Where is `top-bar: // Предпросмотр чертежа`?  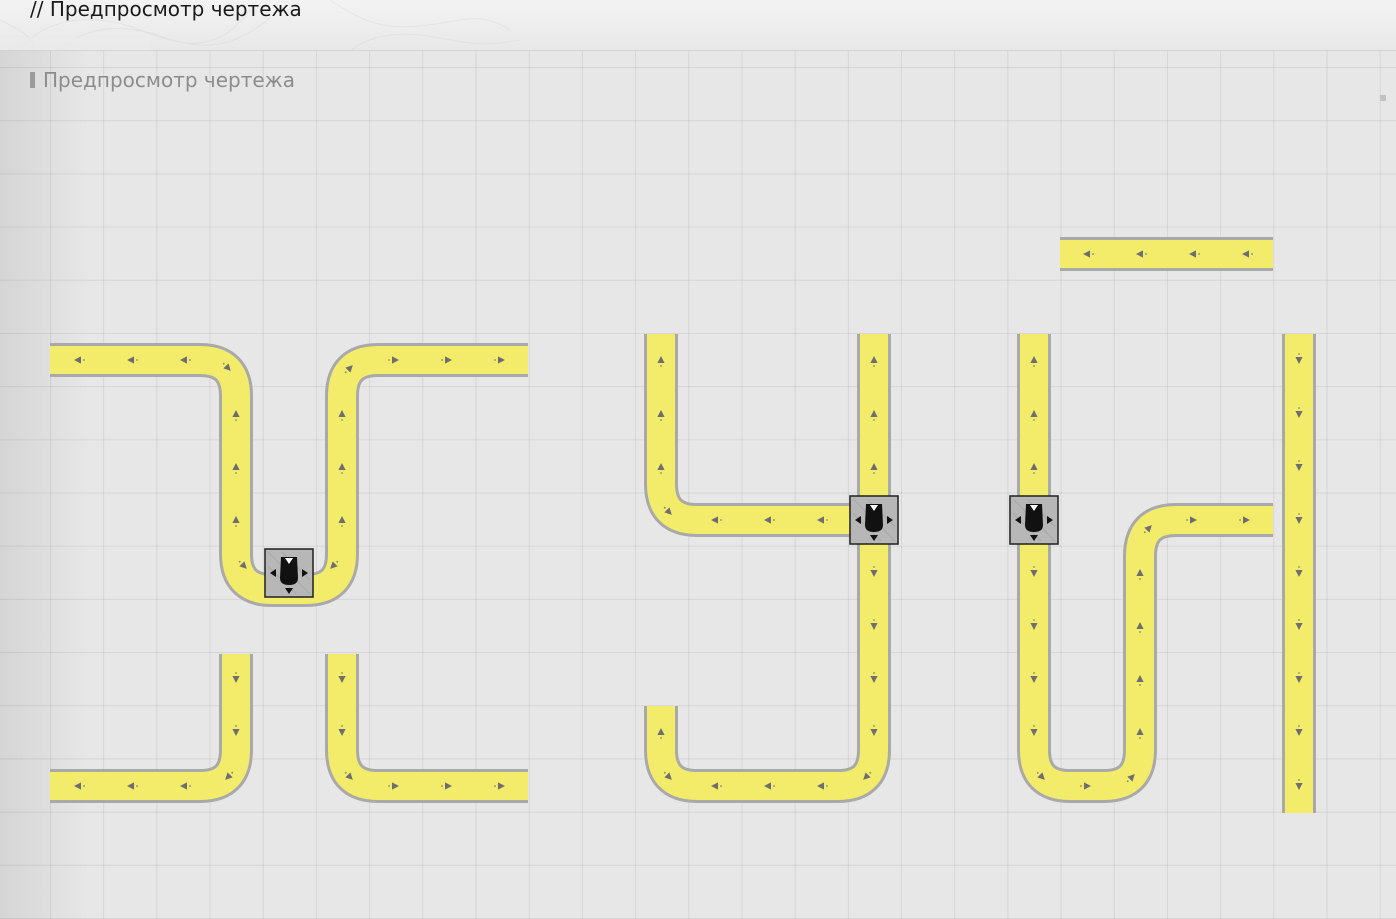
top-bar: // Предпросмотр чертежа is located at coordinates (698, 25).